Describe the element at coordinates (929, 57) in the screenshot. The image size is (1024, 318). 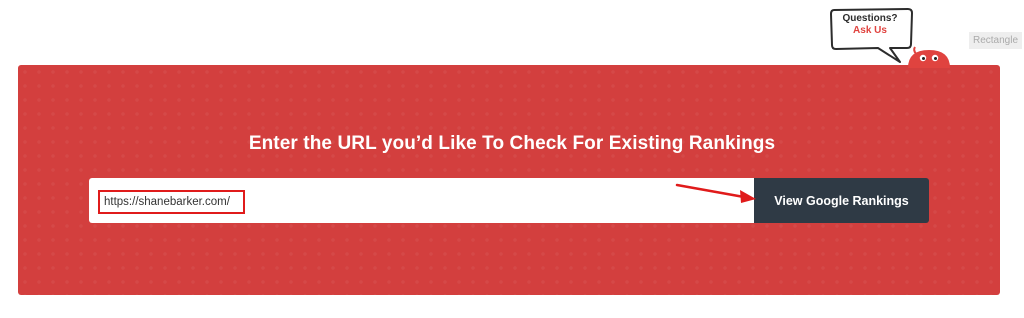
I see `mascot-icon` at that location.